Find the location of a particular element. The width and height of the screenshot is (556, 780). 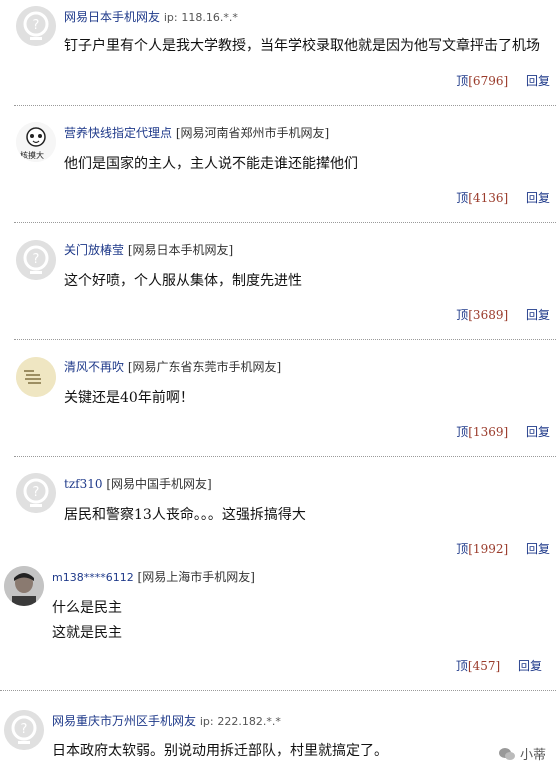

comment-text: 他们是国家的主人，主人说不能走谁还能撵他们 is located at coordinates (211, 164).